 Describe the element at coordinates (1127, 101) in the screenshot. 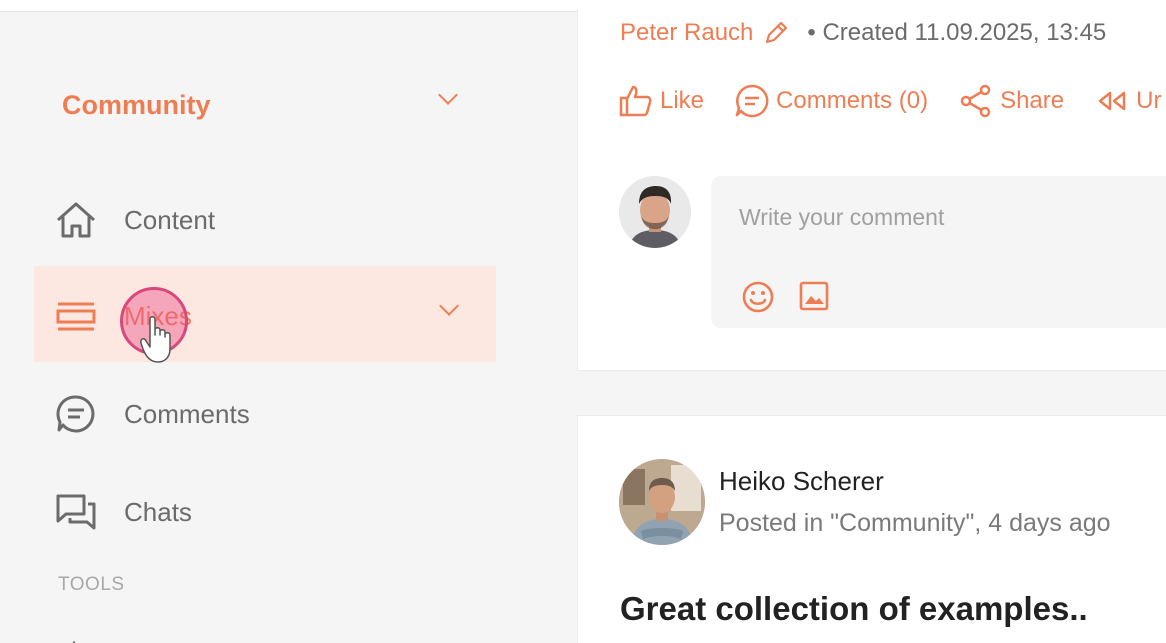

I see `unshare-button: Ur` at that location.